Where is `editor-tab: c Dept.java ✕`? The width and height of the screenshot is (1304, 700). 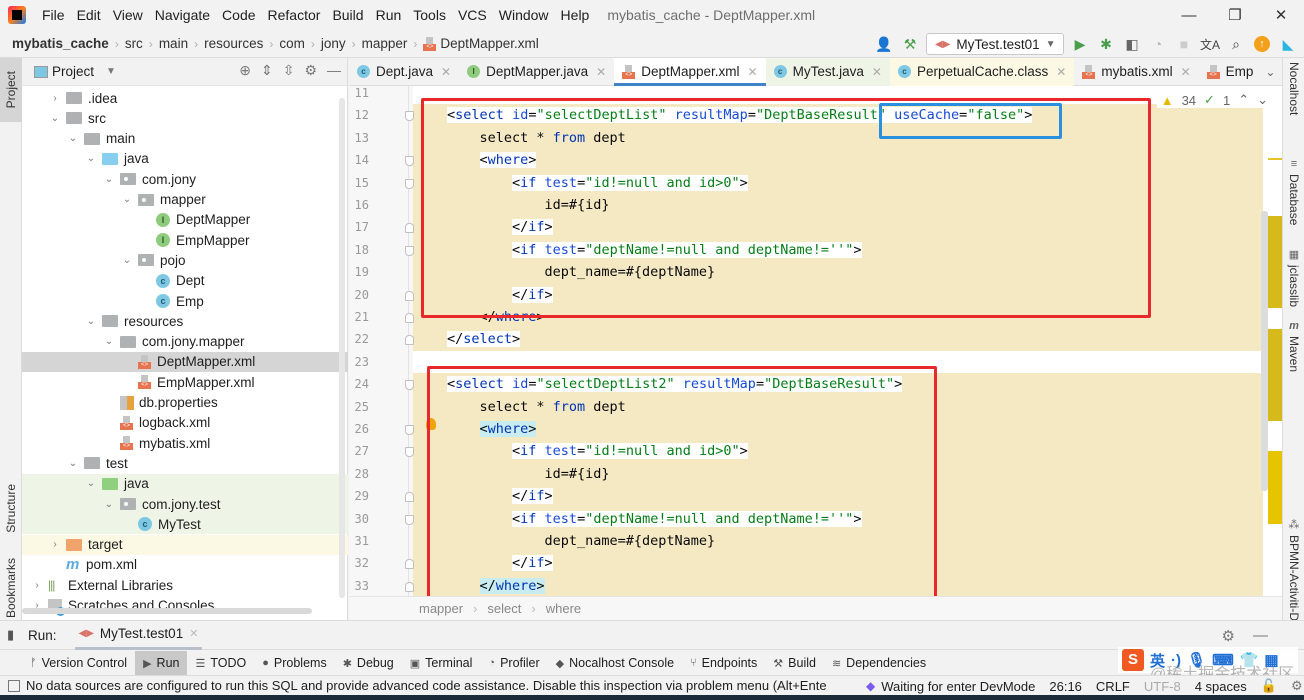
editor-tab: c Dept.java ✕ is located at coordinates (404, 72).